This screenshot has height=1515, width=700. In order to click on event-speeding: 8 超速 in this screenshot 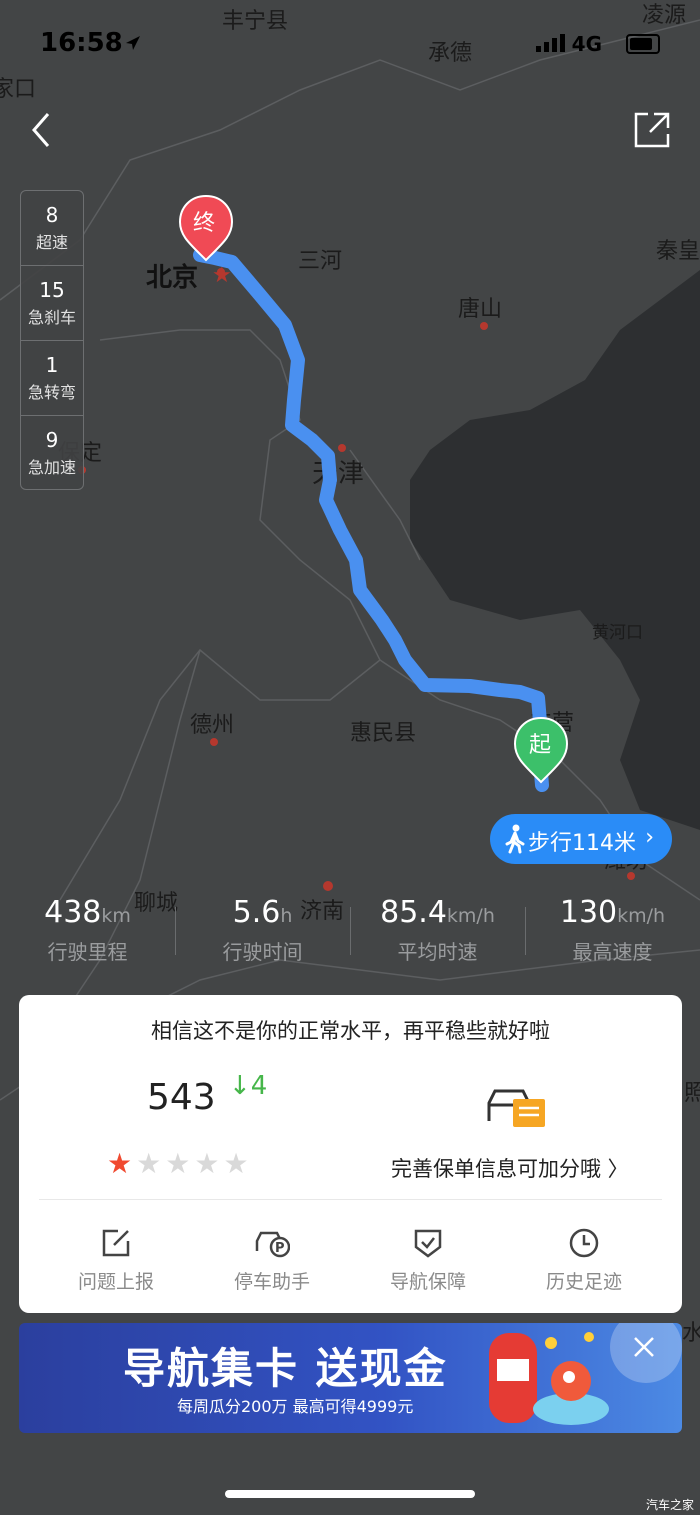, I will do `click(52, 228)`.